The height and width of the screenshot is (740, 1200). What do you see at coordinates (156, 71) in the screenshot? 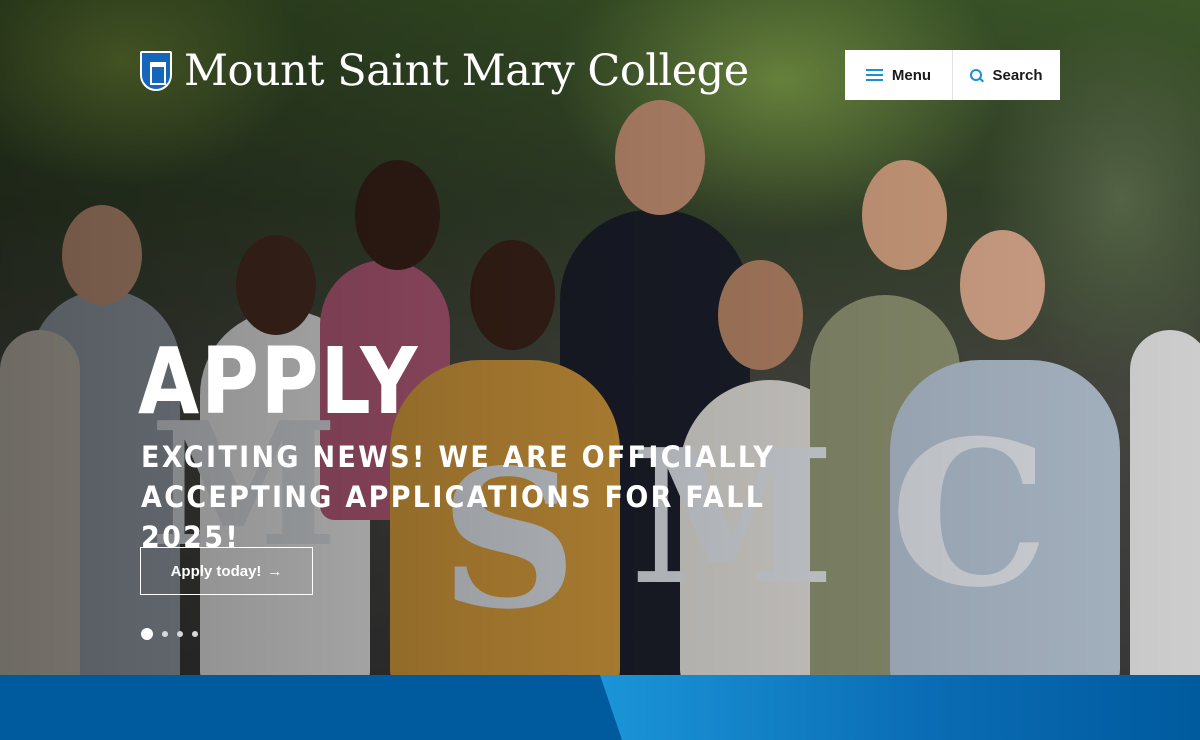
I see `shield-icon` at bounding box center [156, 71].